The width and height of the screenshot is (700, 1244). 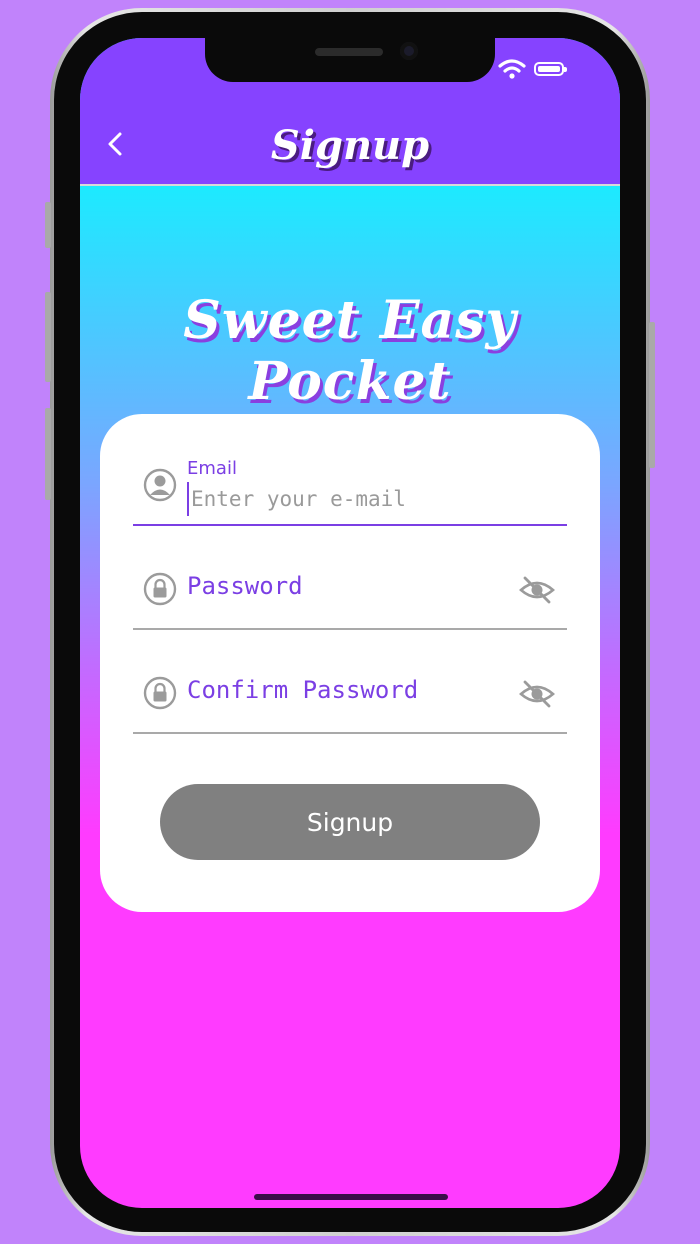 I want to click on email-field: Email, so click(x=350, y=490).